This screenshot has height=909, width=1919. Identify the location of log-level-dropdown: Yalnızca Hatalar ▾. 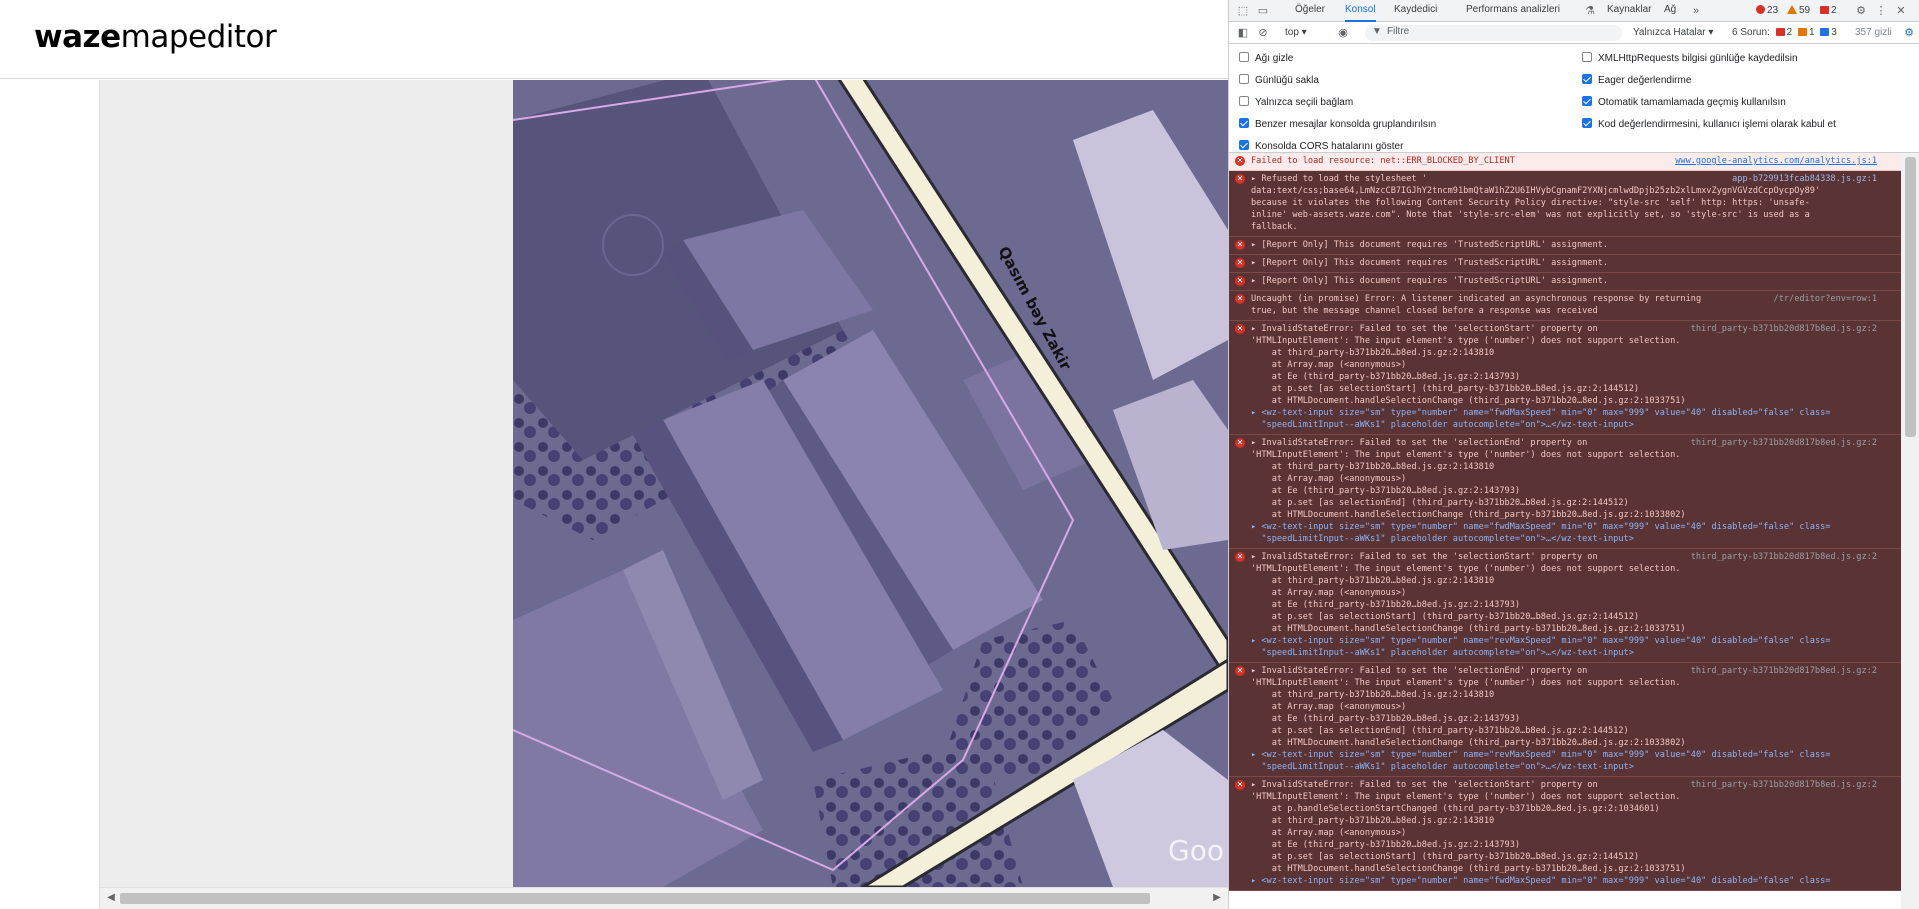
(1673, 33).